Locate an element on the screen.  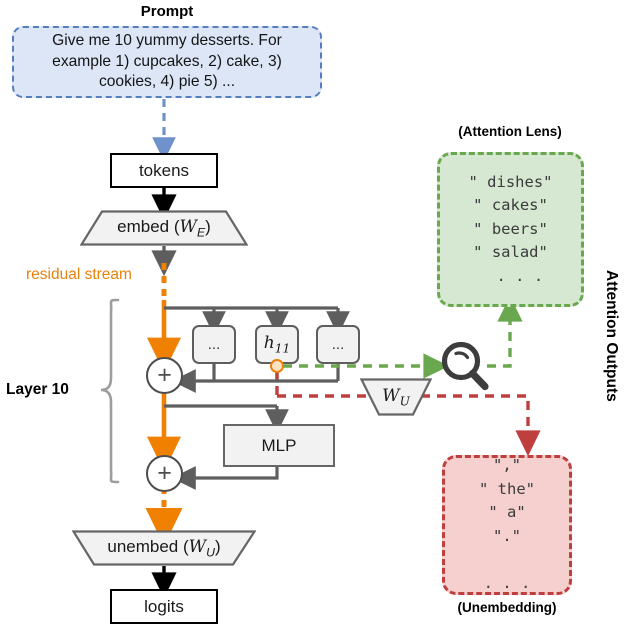
unembedding-tokens: "," " the" " a" "." . . . is located at coordinates (507, 524).